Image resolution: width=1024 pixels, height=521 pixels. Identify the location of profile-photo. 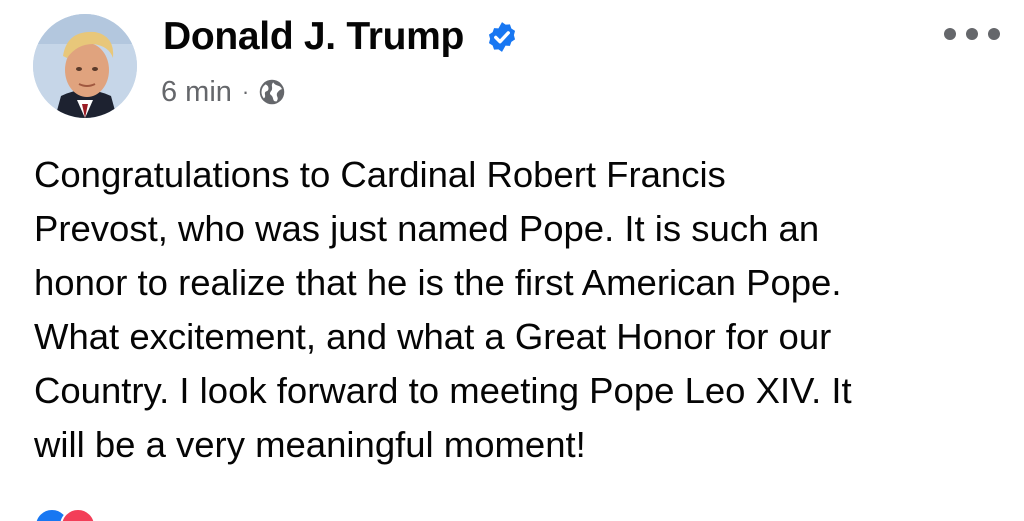
(85, 66).